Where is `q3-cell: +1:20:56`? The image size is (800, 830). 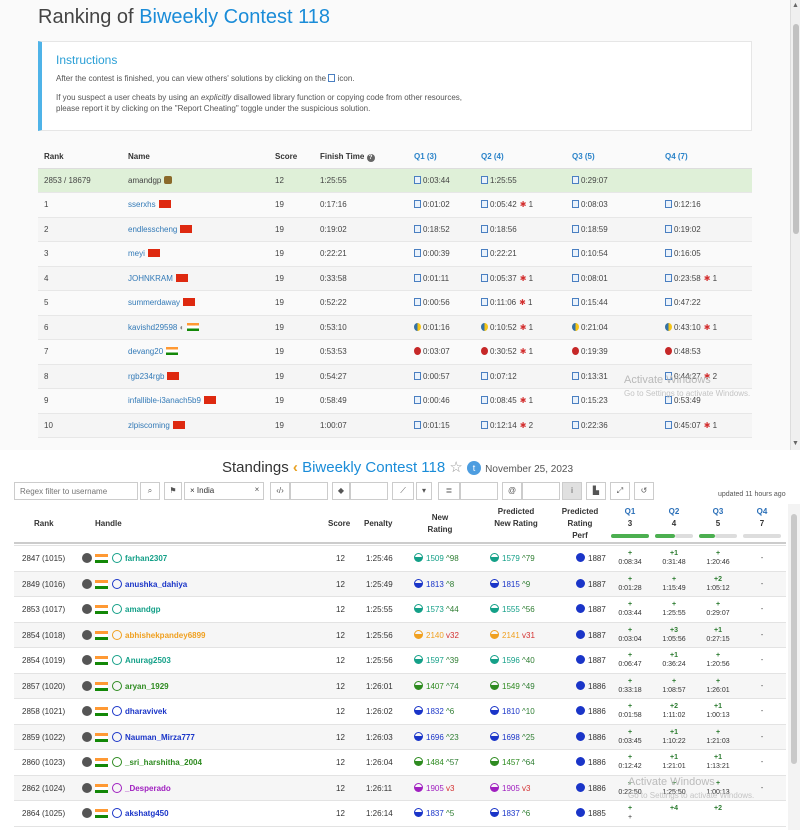
q3-cell: +1:20:56 is located at coordinates (718, 660).